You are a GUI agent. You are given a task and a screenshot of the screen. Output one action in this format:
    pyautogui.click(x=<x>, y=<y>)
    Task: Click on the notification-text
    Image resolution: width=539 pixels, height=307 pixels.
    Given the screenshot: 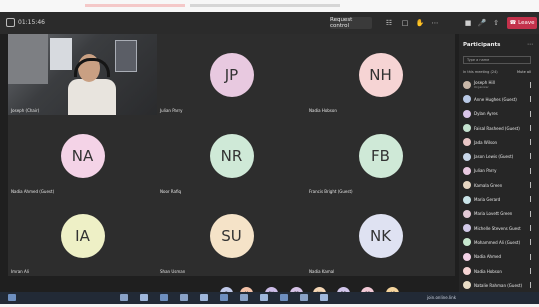 What is the action you would take?
    pyautogui.click(x=265, y=5)
    